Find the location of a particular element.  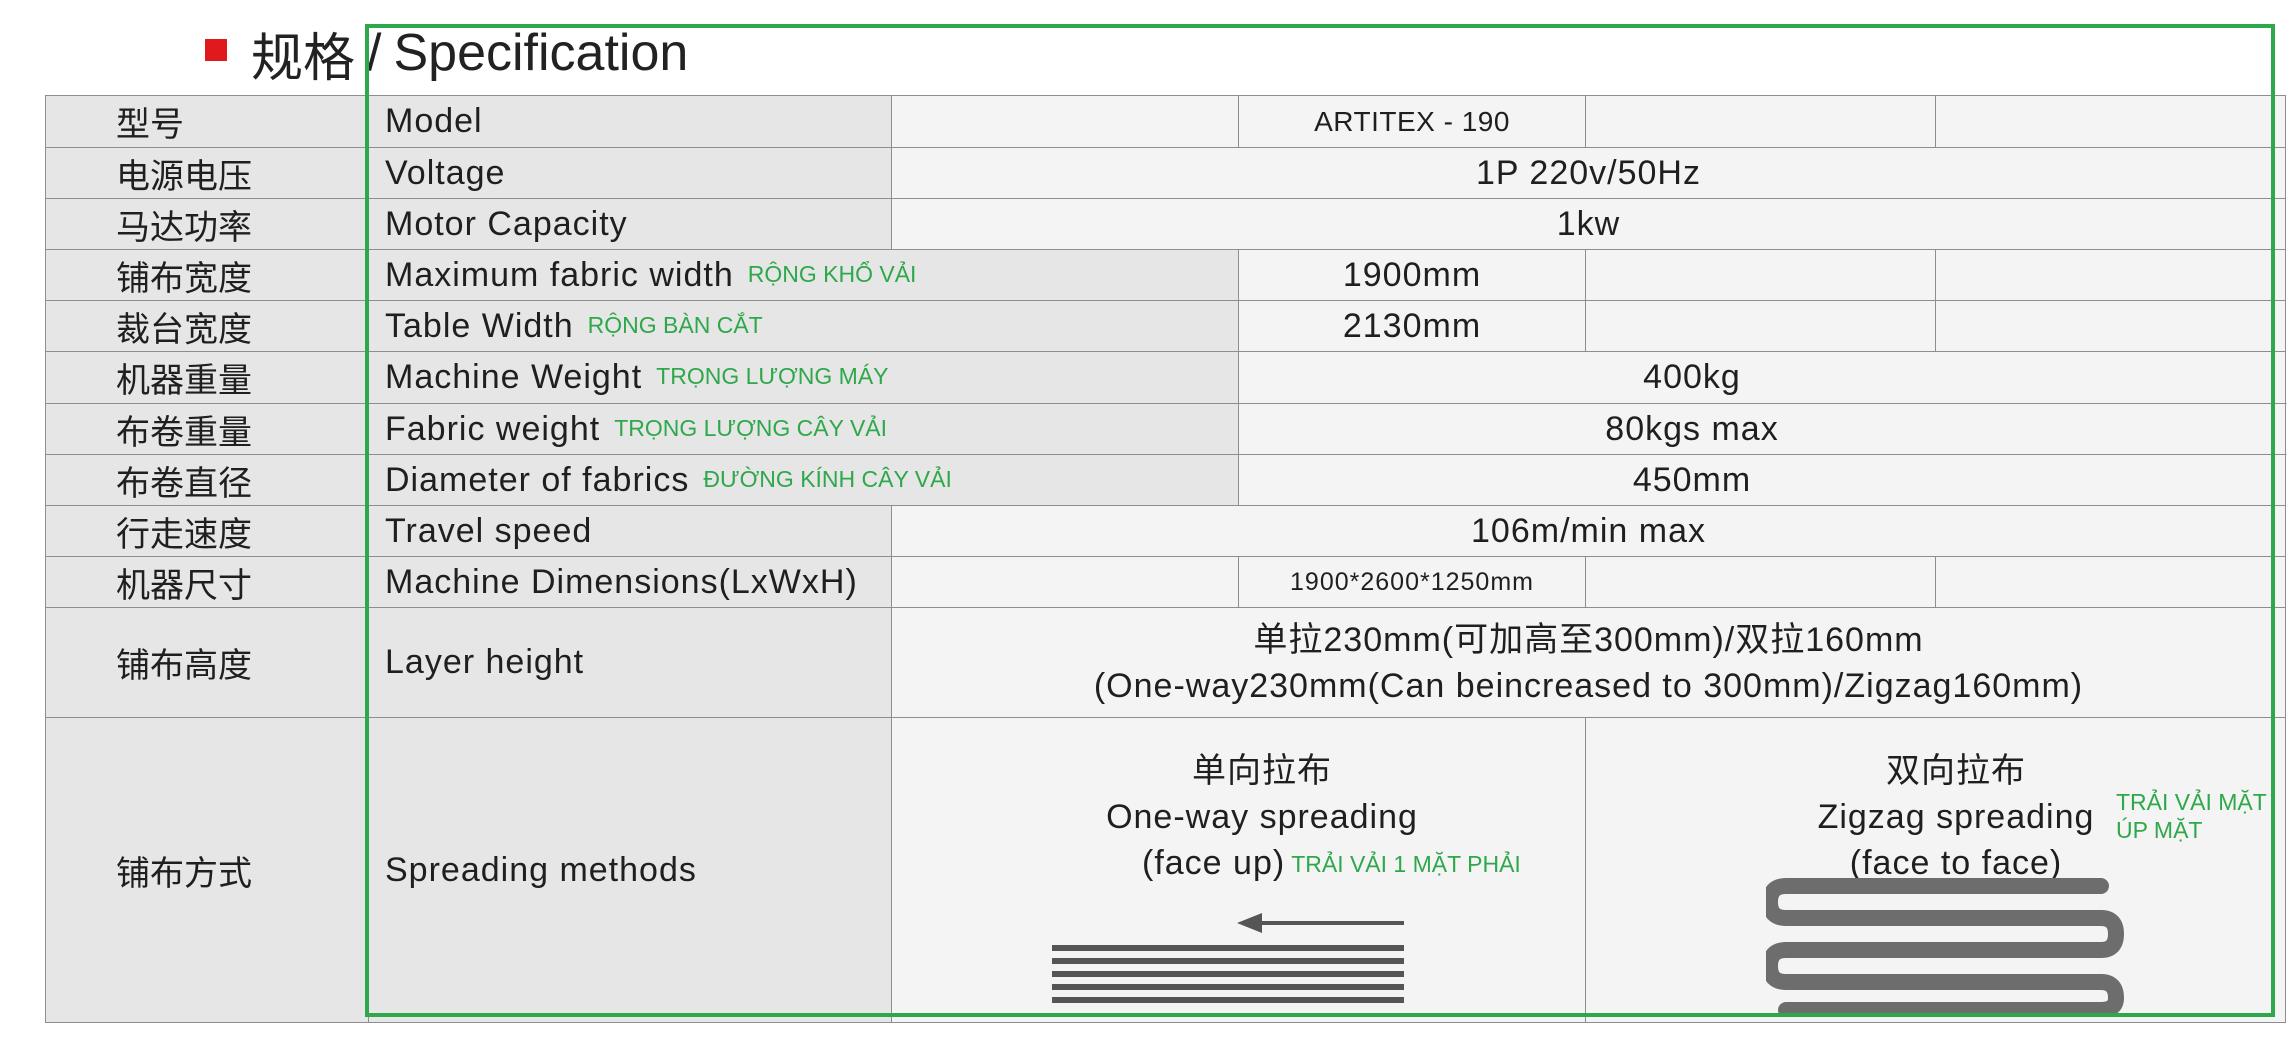

row-label-en: Model is located at coordinates (630, 121).